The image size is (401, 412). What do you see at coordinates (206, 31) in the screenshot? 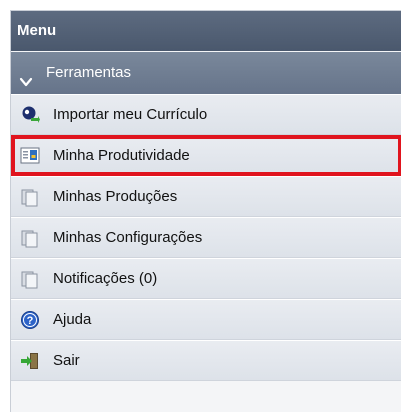
I see `menu-title: Menu` at bounding box center [206, 31].